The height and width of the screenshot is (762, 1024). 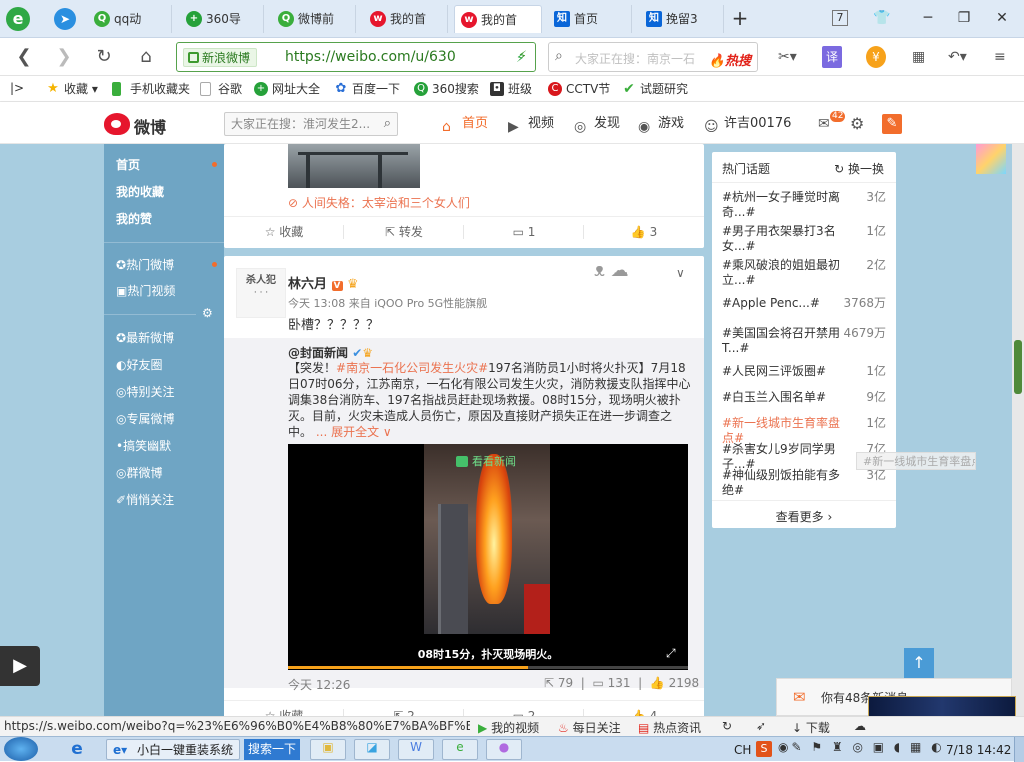 I want to click on bookmark-360search: Q 360搜索, so click(x=446, y=89).